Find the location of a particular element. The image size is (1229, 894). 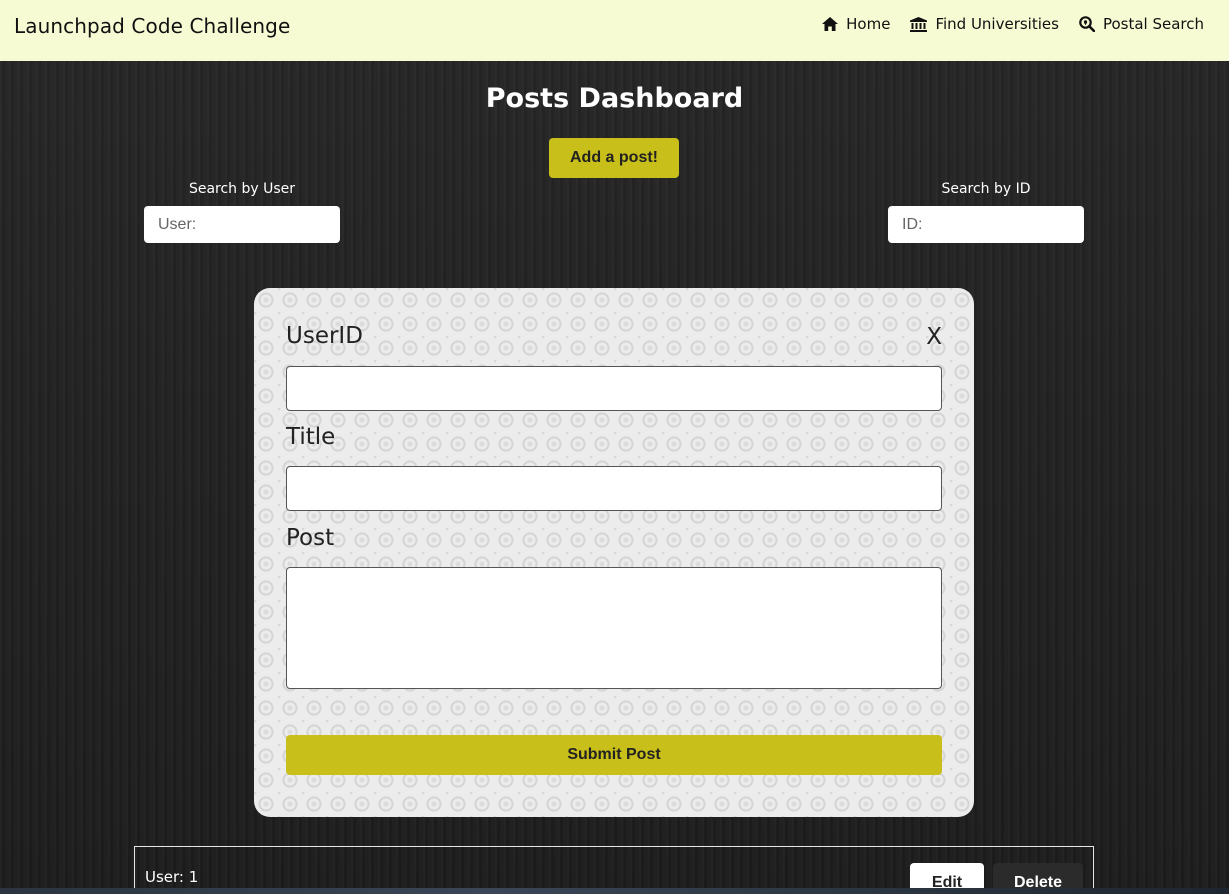

search-user-input is located at coordinates (242, 224).